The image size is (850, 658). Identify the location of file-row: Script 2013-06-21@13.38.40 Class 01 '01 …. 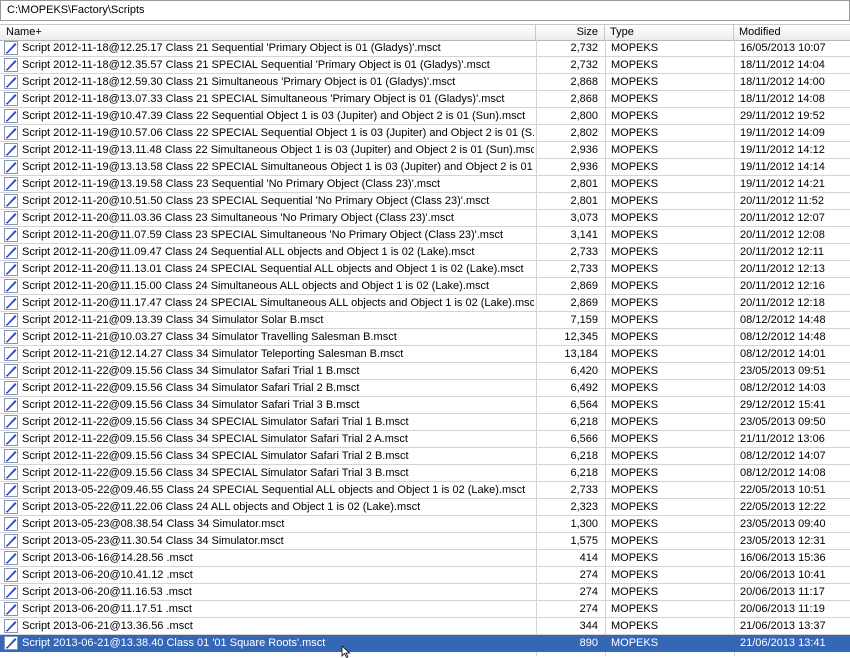
(425, 643).